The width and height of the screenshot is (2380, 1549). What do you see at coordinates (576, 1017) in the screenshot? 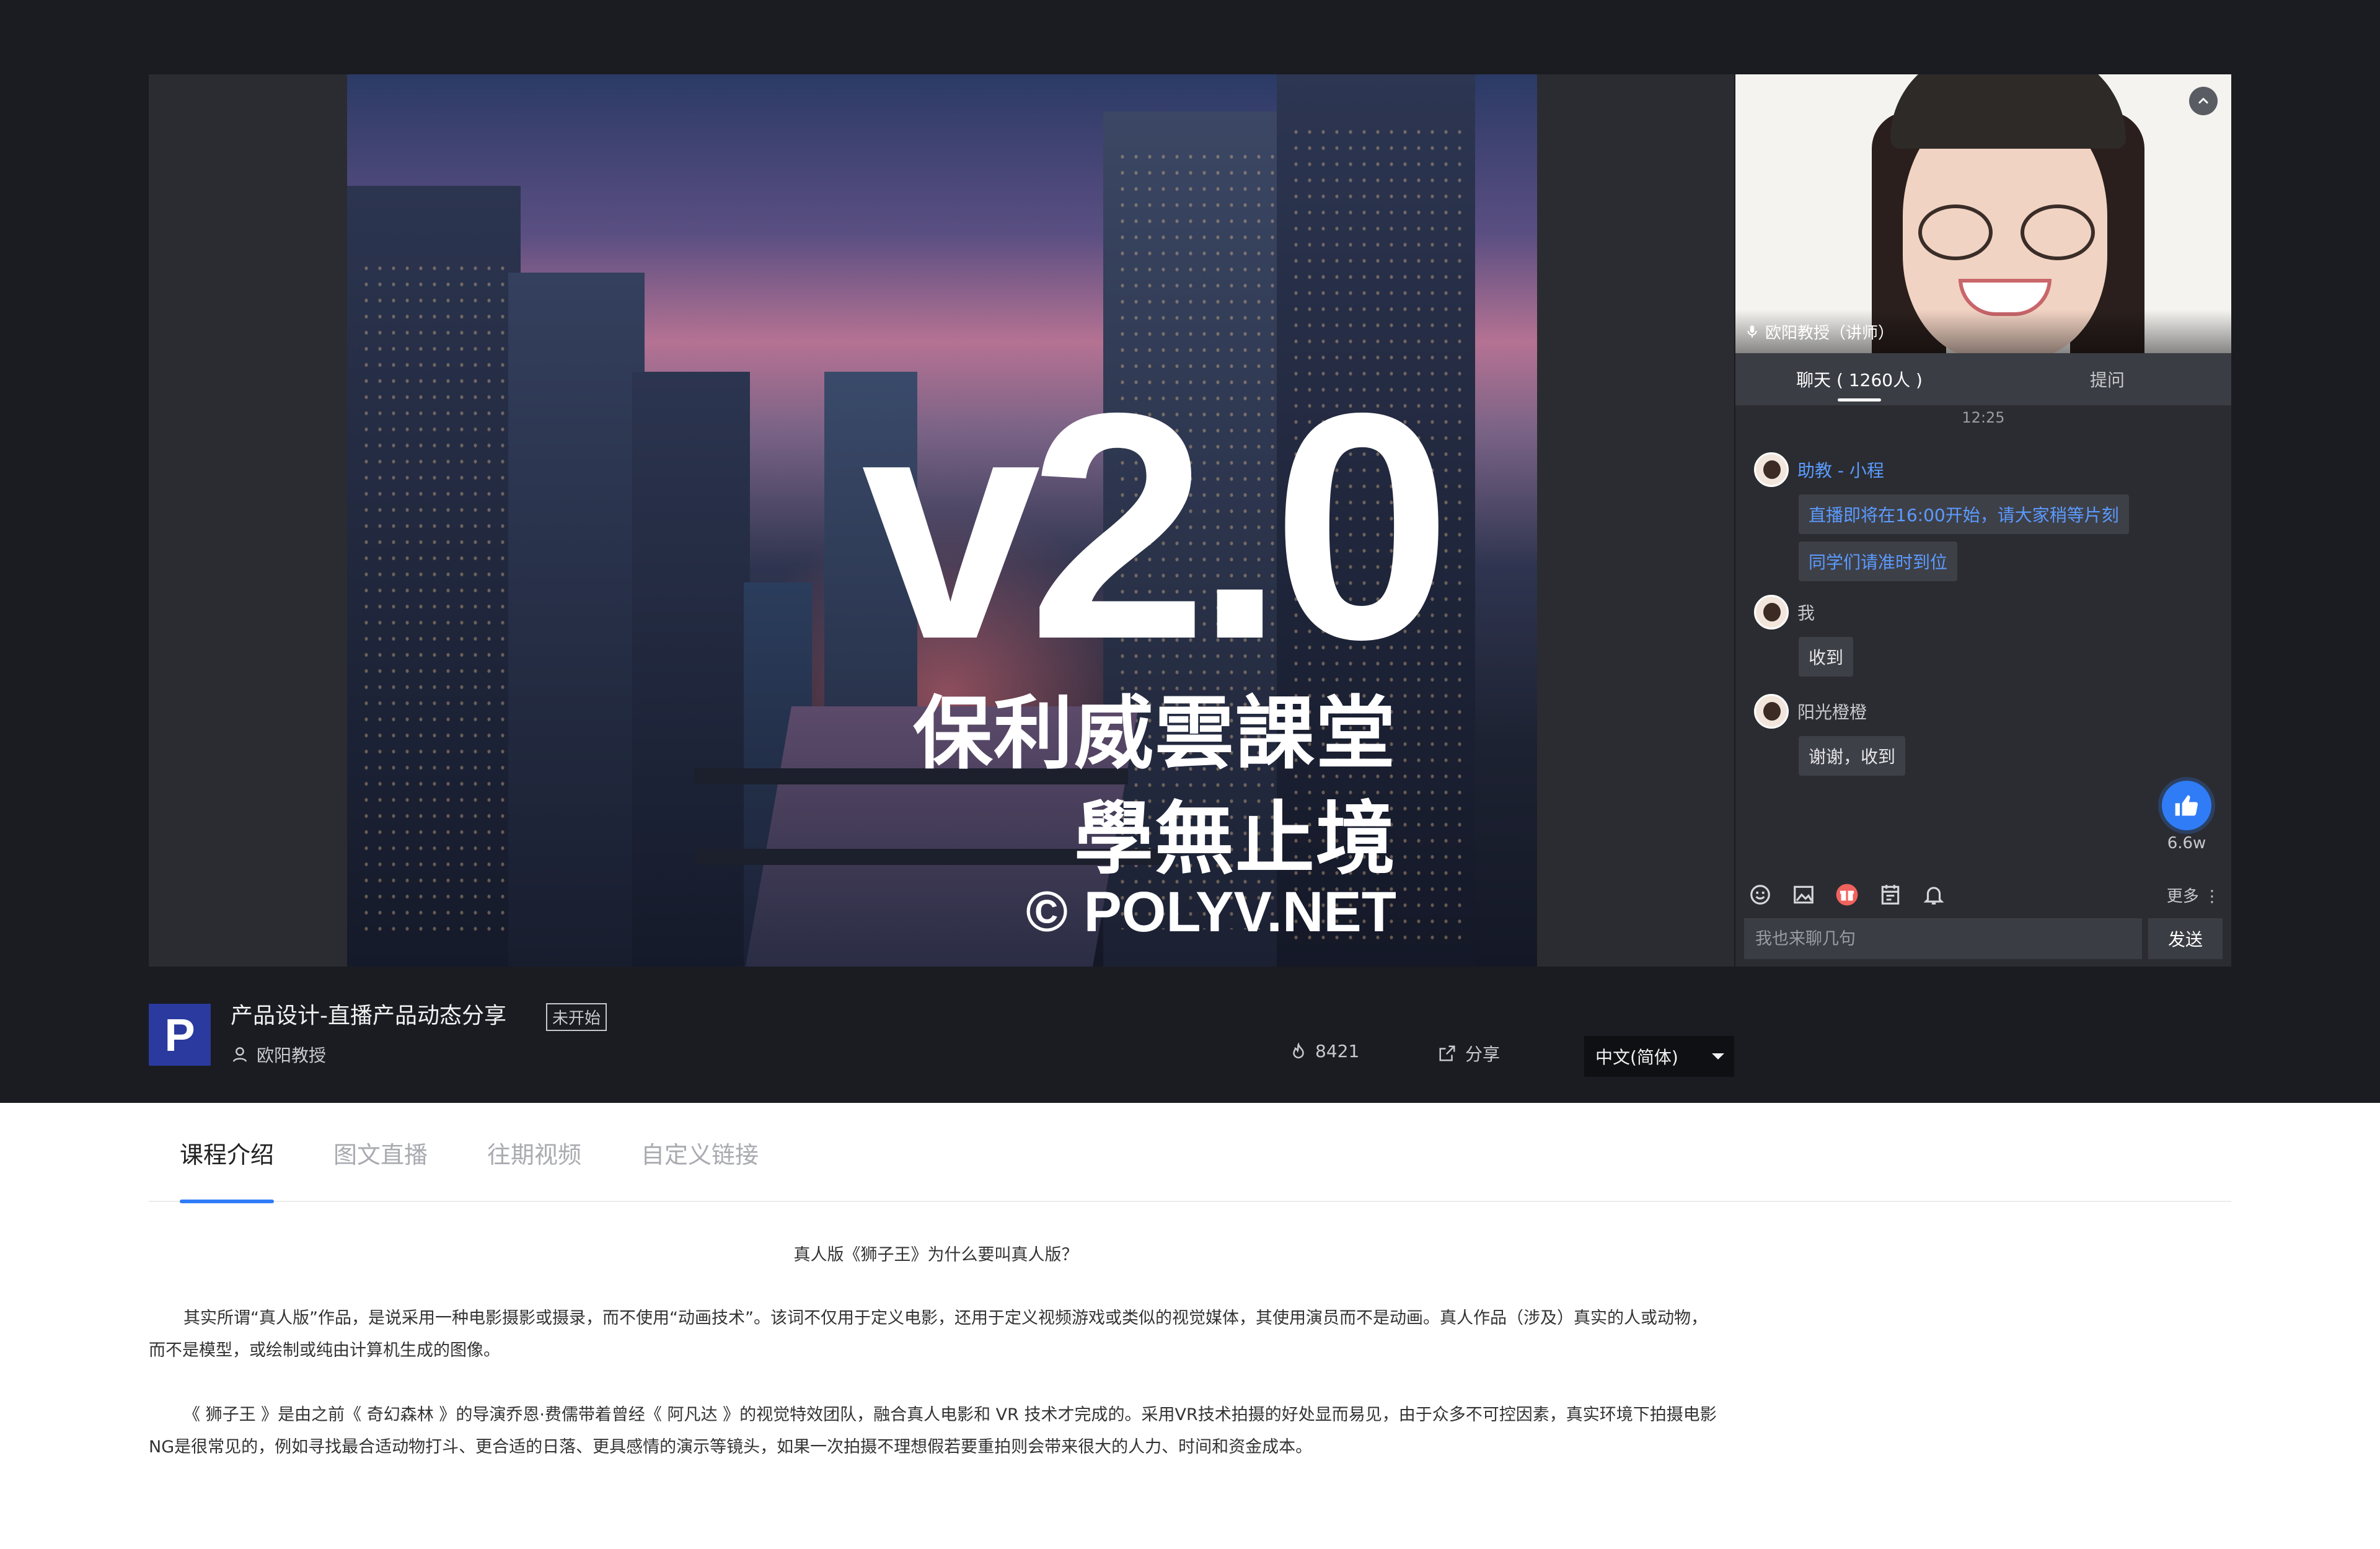
I see `status-badge: 未开始` at bounding box center [576, 1017].